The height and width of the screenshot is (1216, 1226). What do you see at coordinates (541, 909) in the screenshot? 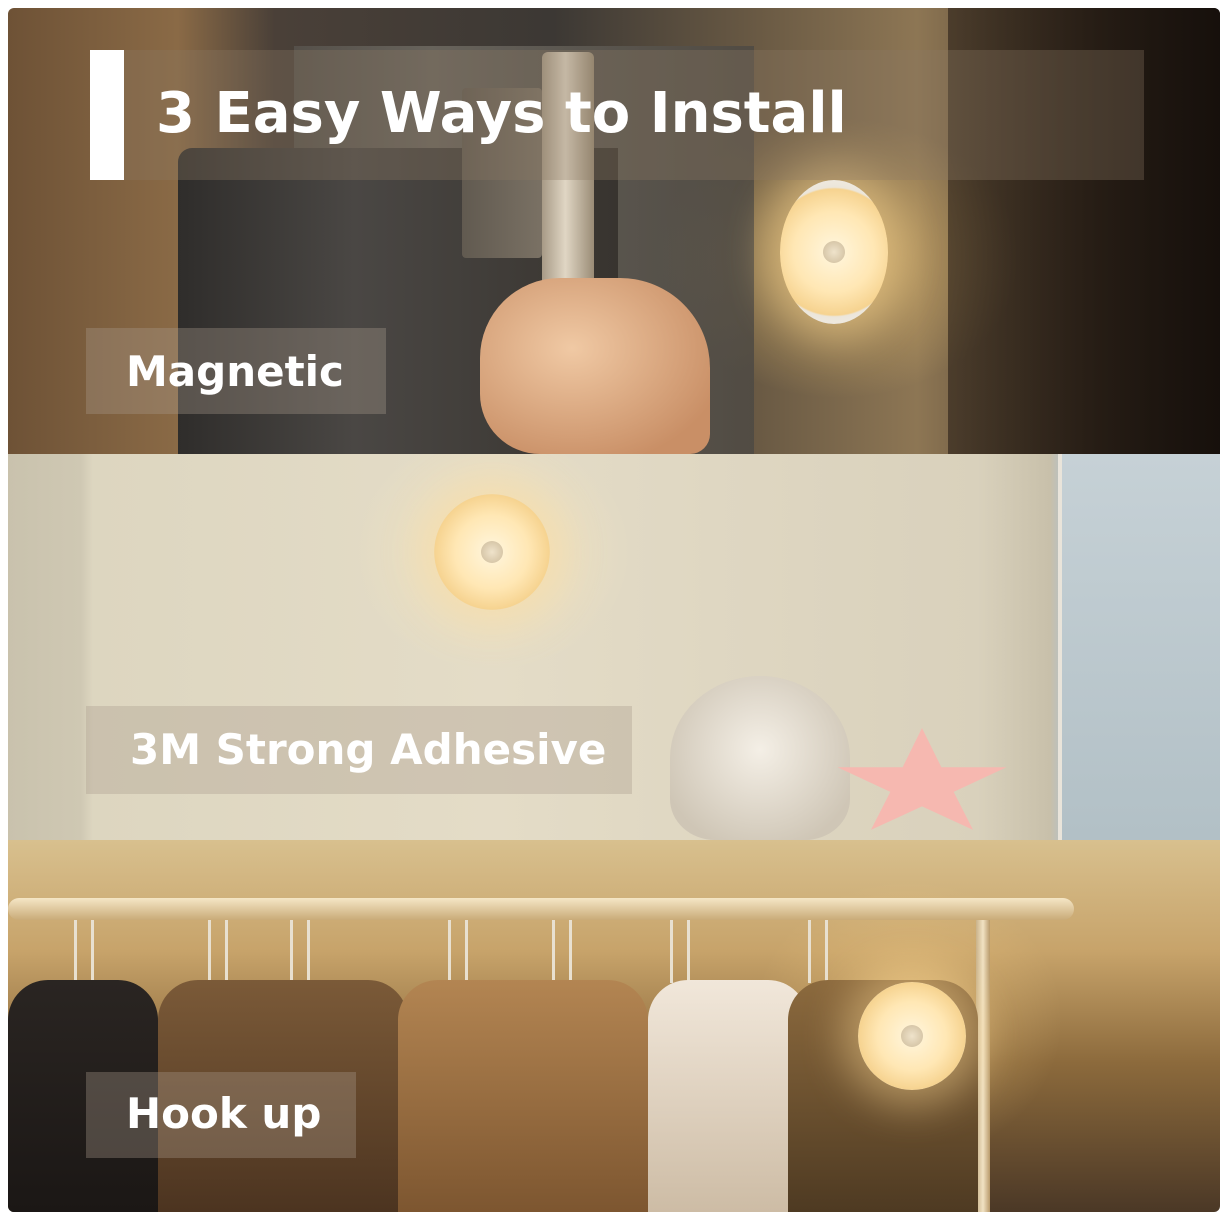
I see `clothes-rail` at bounding box center [541, 909].